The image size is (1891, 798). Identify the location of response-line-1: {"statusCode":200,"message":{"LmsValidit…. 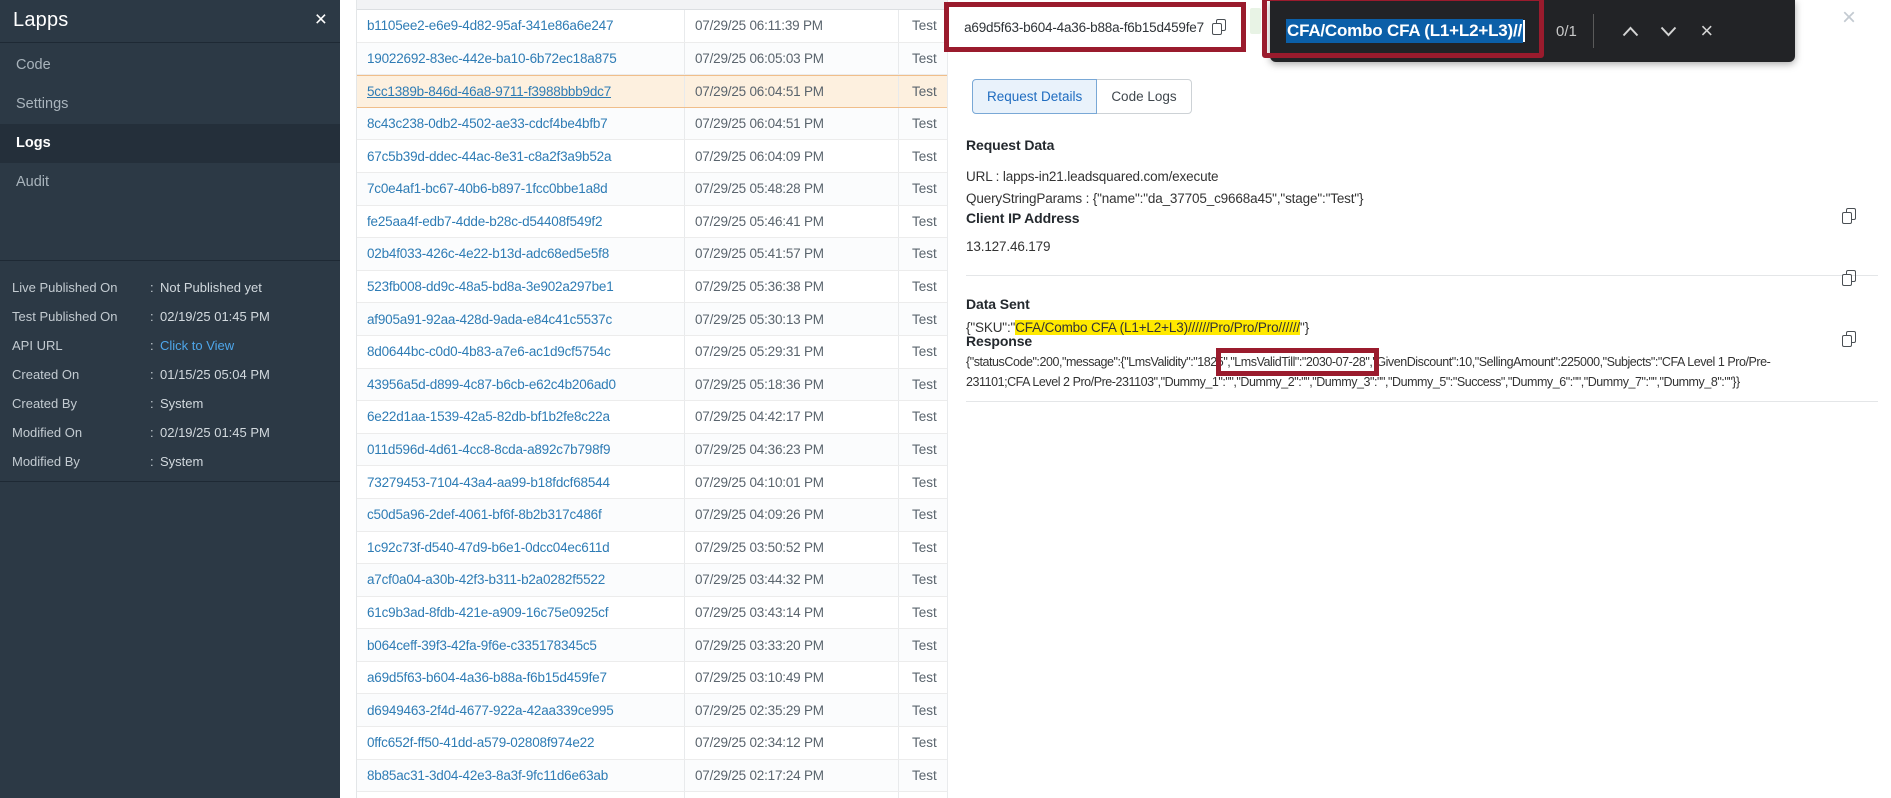
(1368, 362).